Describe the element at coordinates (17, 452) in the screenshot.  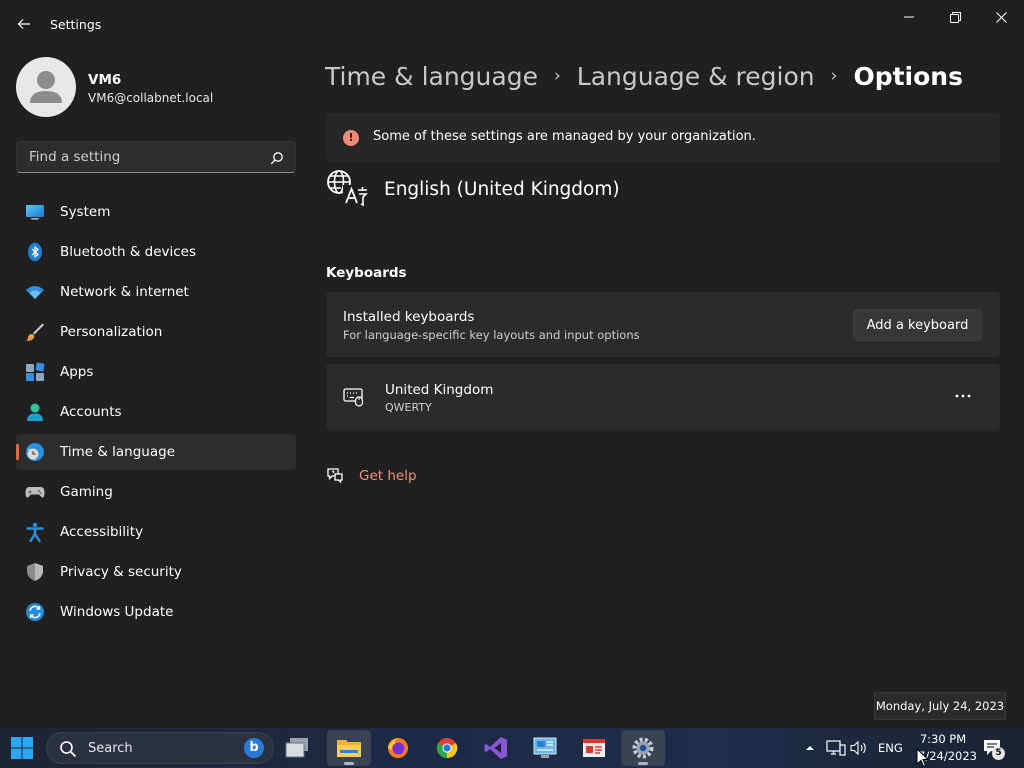
I see `selection-indicator` at that location.